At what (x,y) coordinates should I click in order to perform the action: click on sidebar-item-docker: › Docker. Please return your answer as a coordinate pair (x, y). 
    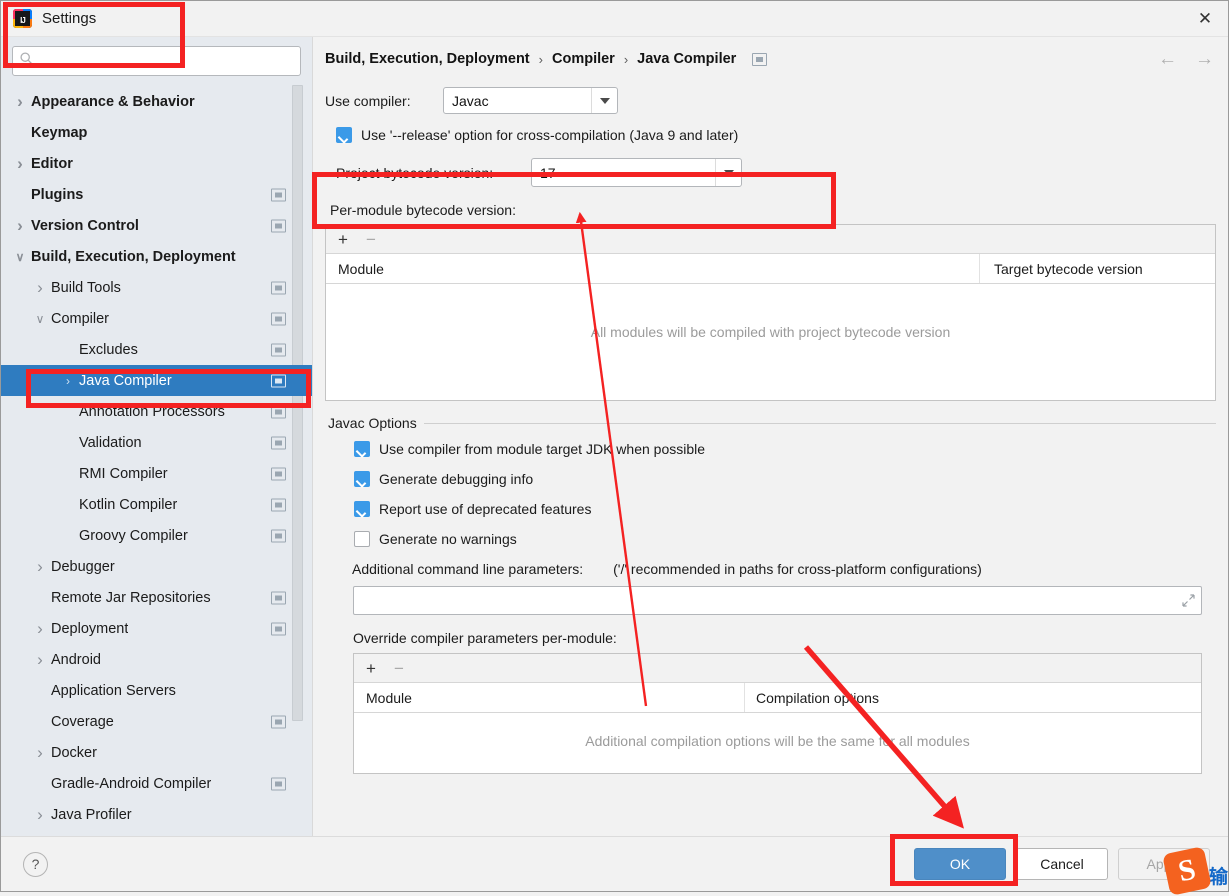
    Looking at the image, I should click on (156, 752).